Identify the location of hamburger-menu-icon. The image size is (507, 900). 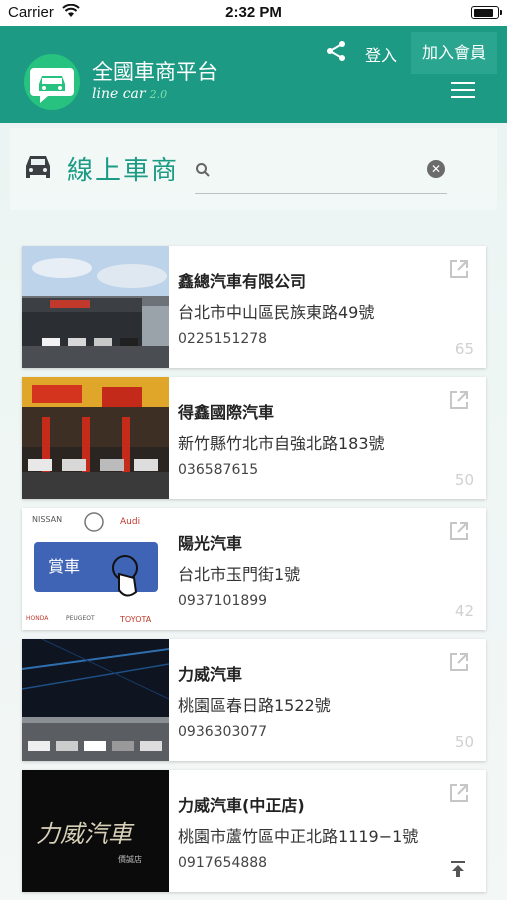
(463, 91).